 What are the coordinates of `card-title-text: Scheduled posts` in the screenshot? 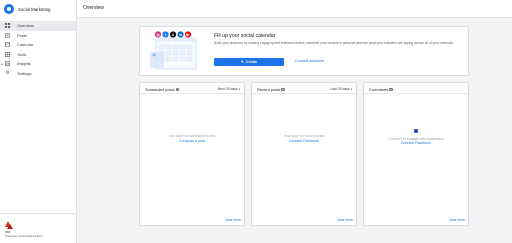 It's located at (160, 89).